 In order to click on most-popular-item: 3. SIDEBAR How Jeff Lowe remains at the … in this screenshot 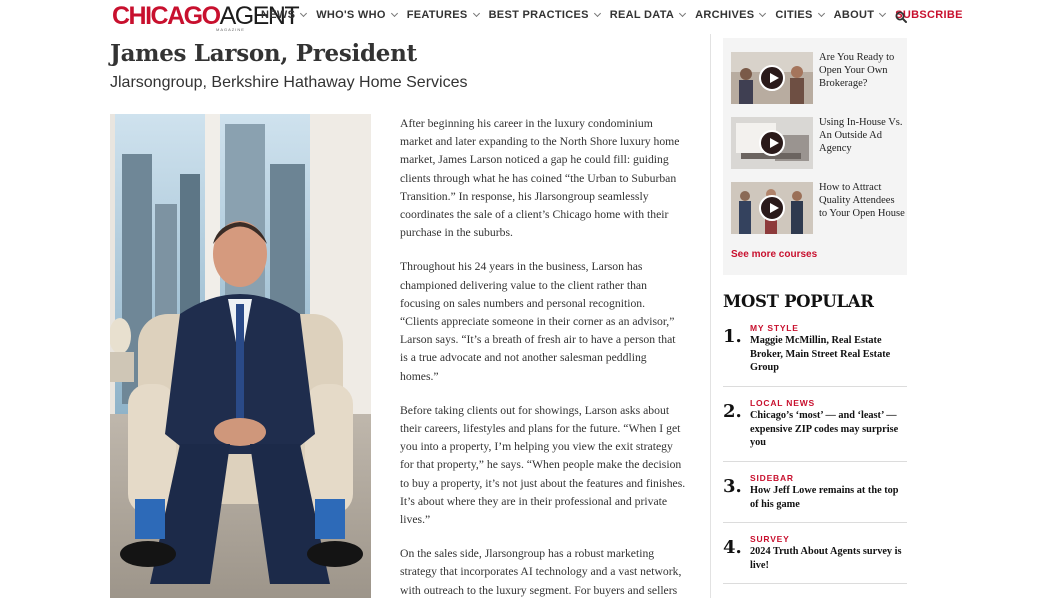, I will do `click(815, 494)`.